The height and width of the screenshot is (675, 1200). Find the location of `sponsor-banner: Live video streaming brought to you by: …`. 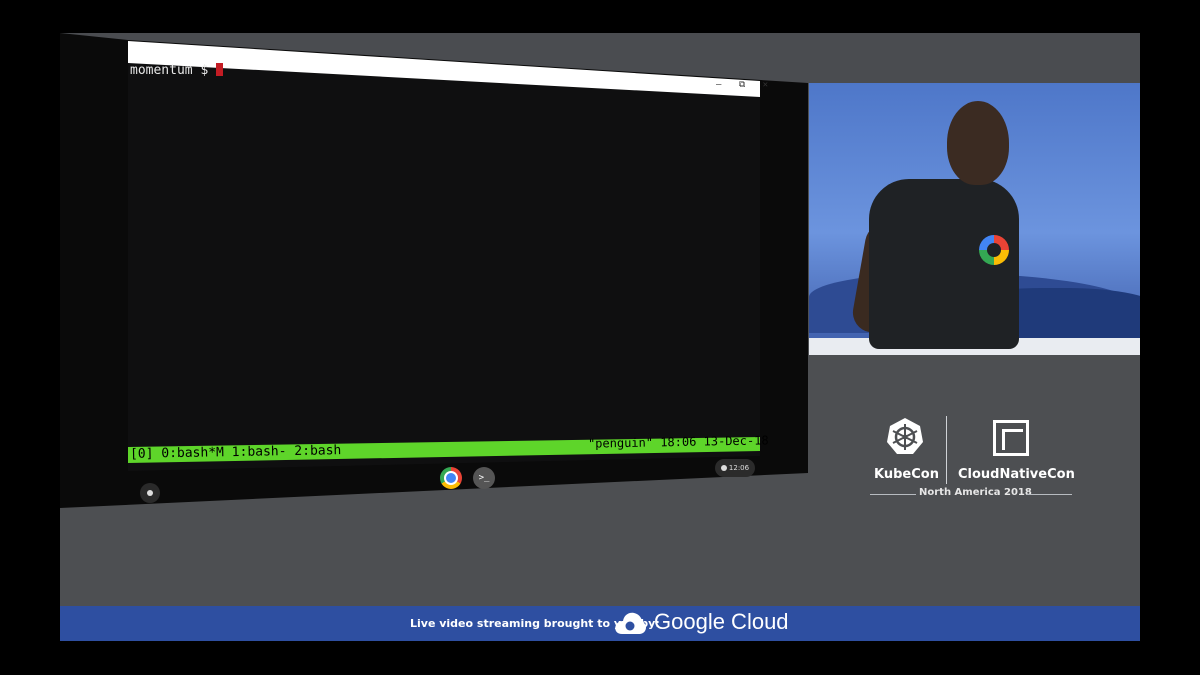

sponsor-banner: Live video streaming brought to you by: … is located at coordinates (600, 623).